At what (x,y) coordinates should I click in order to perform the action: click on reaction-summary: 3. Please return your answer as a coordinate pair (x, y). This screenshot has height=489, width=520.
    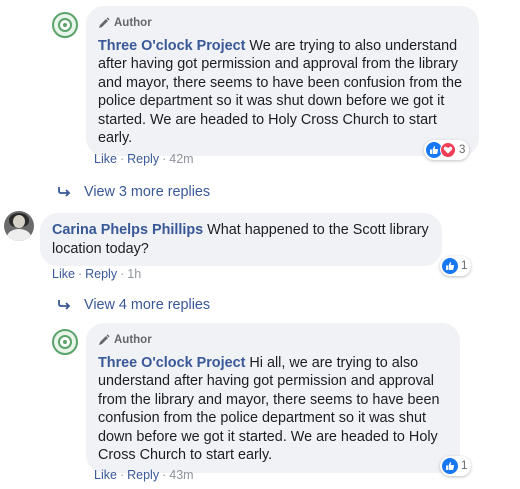
    Looking at the image, I should click on (447, 150).